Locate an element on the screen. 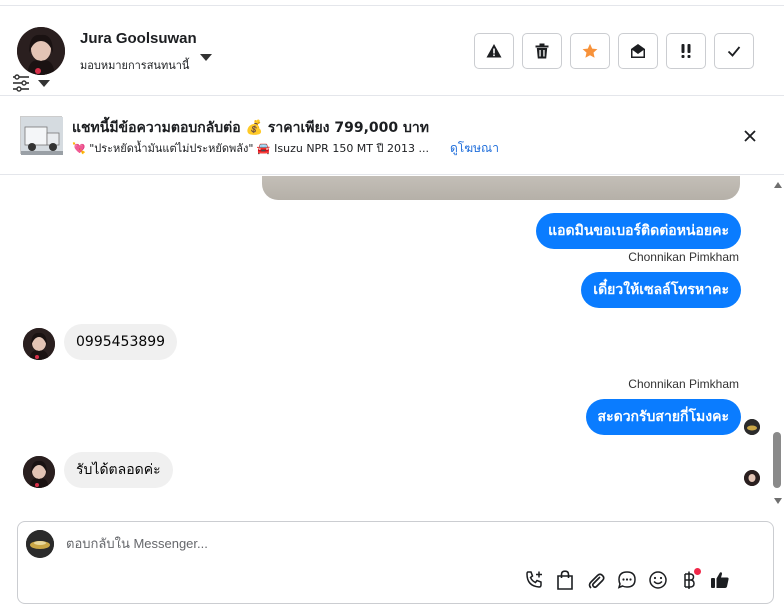  shop-button is located at coordinates (565, 580).